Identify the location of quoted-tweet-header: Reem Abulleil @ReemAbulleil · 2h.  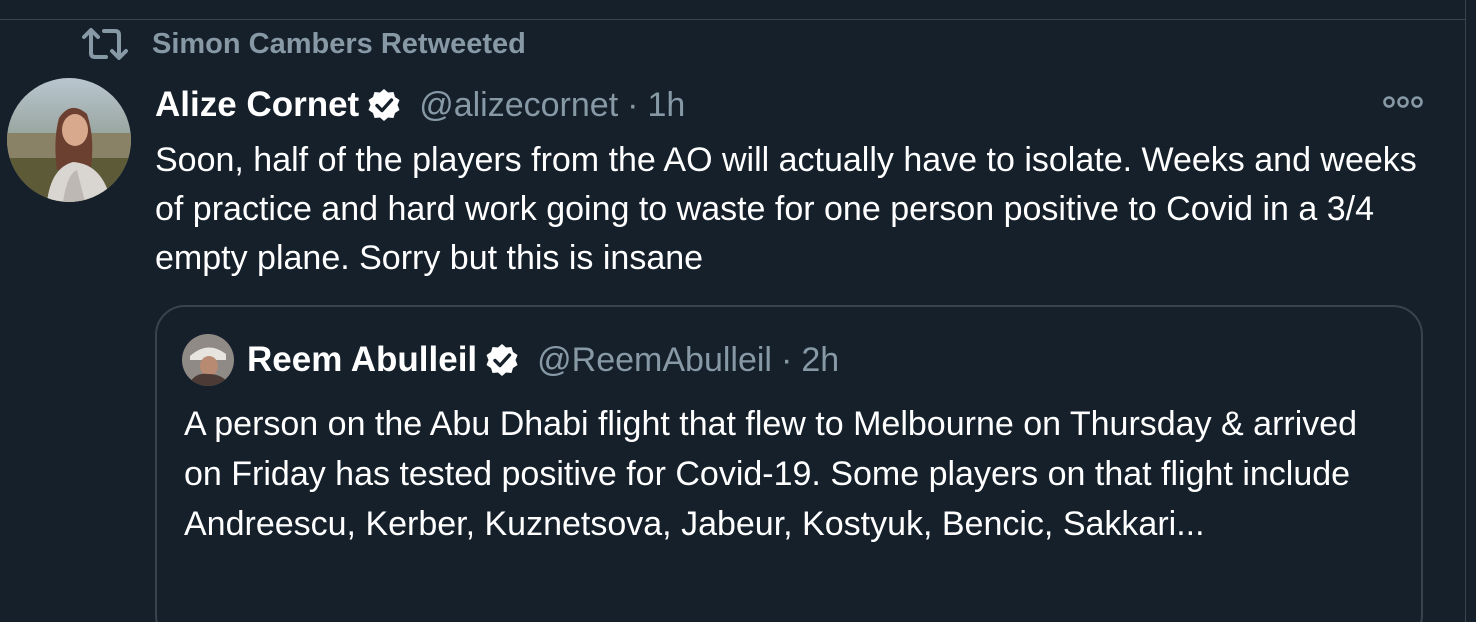
(543, 360).